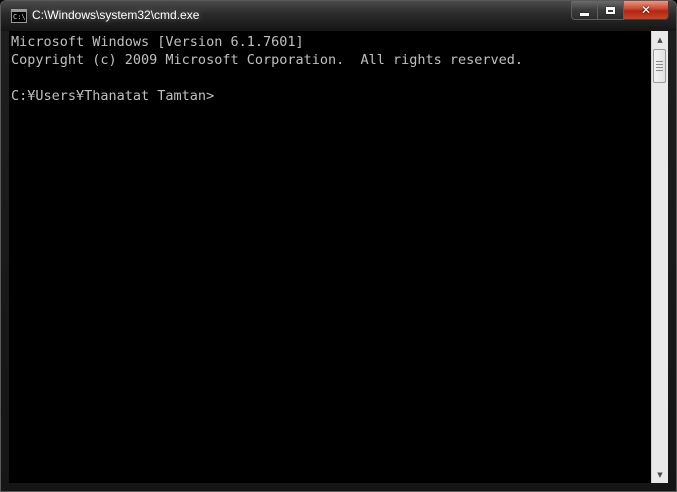 Image resolution: width=677 pixels, height=492 pixels. I want to click on close-button: ✕, so click(646, 10).